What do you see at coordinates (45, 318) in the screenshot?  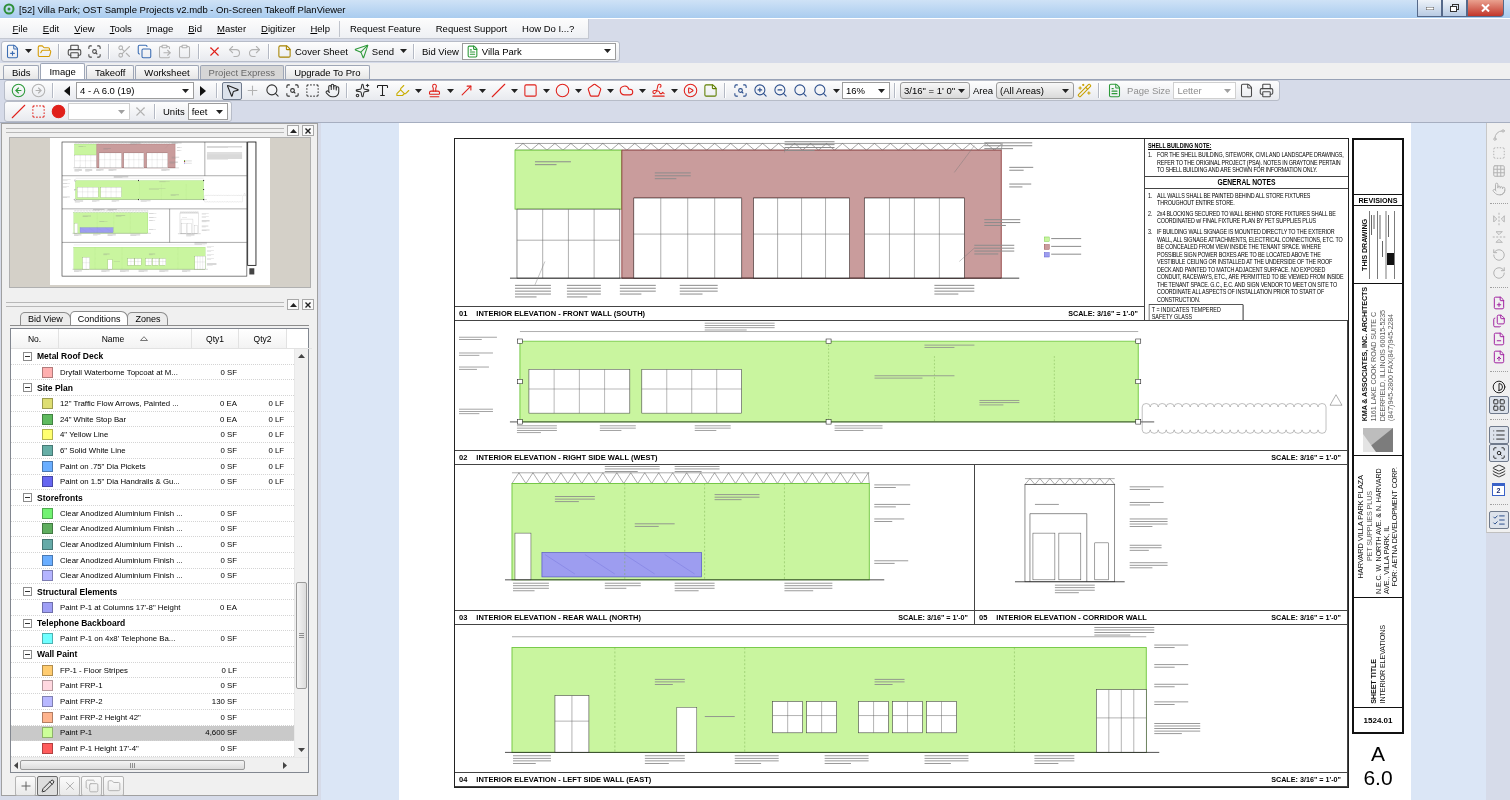 I see `panel-tab: Bid View` at bounding box center [45, 318].